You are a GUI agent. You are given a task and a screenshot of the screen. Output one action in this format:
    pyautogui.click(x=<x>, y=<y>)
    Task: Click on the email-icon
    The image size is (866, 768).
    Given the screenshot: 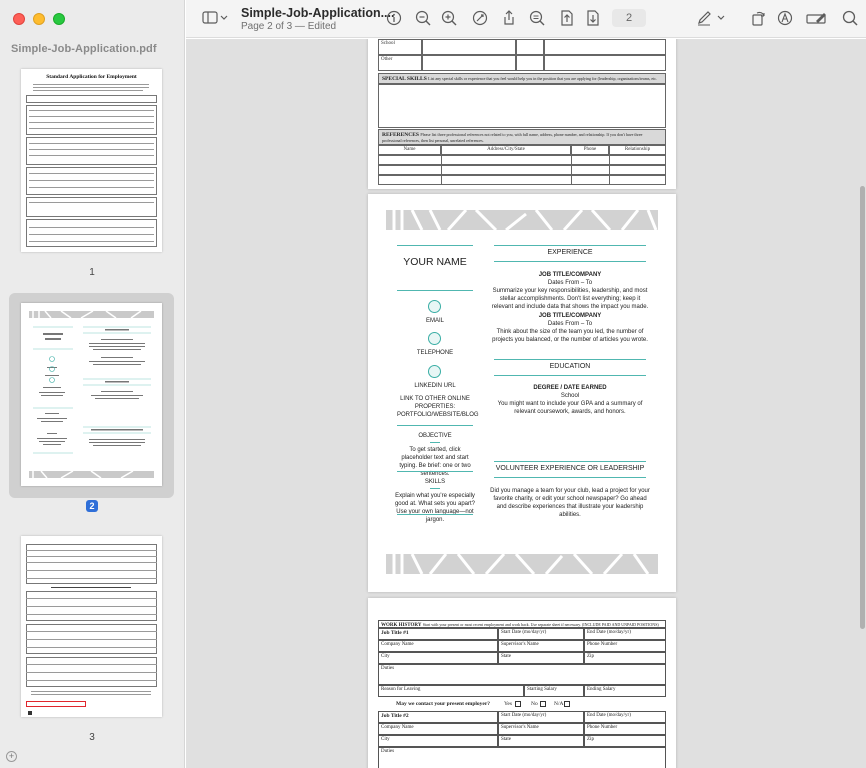 What is the action you would take?
    pyautogui.click(x=434, y=306)
    